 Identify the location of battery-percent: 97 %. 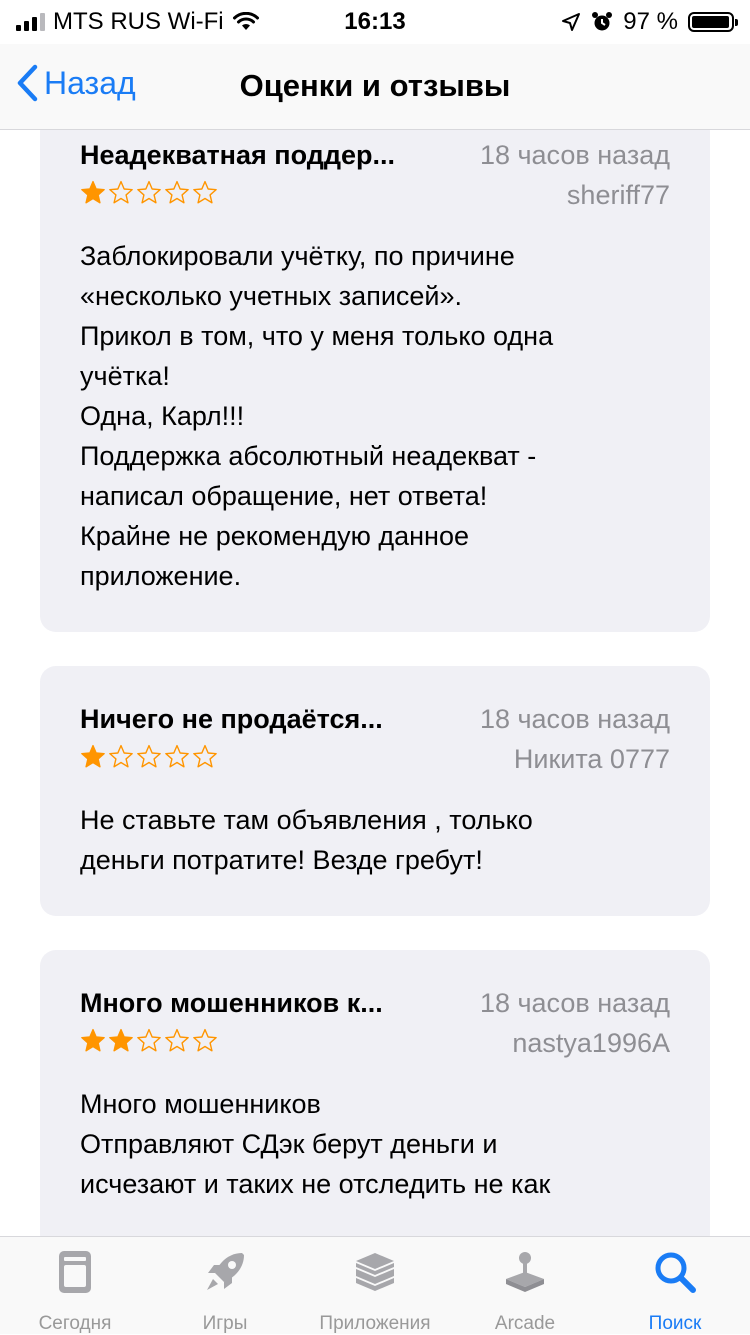
(650, 21).